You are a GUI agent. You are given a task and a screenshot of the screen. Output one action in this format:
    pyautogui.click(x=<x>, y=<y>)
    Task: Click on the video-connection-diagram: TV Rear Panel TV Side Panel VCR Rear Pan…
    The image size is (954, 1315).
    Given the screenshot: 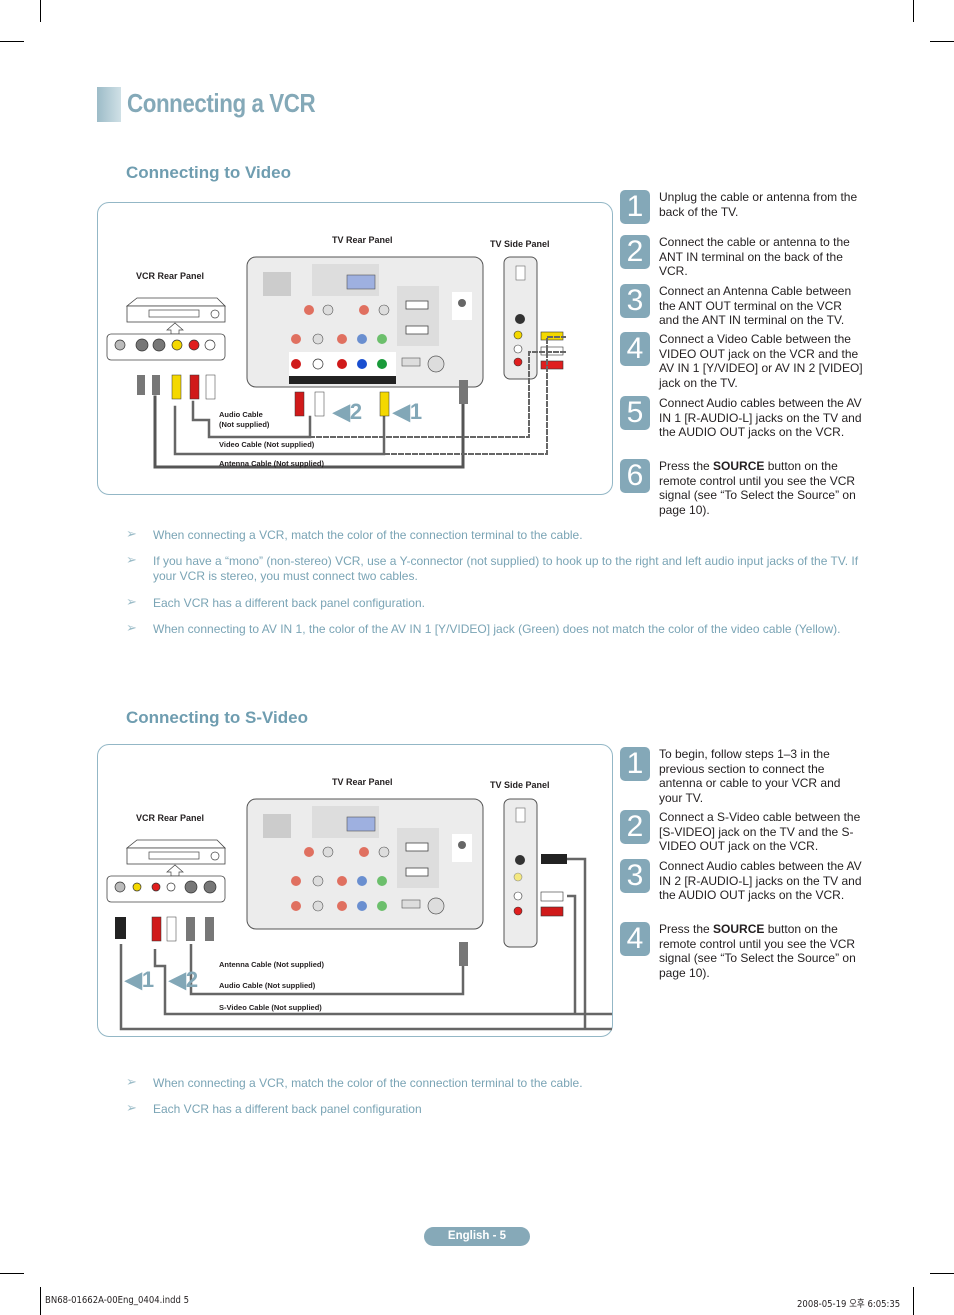 What is the action you would take?
    pyautogui.click(x=355, y=348)
    